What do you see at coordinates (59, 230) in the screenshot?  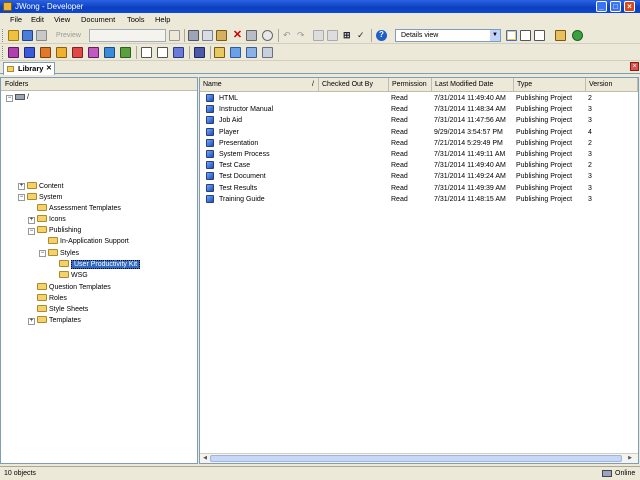 I see `tree-node-publishing: Publishing` at bounding box center [59, 230].